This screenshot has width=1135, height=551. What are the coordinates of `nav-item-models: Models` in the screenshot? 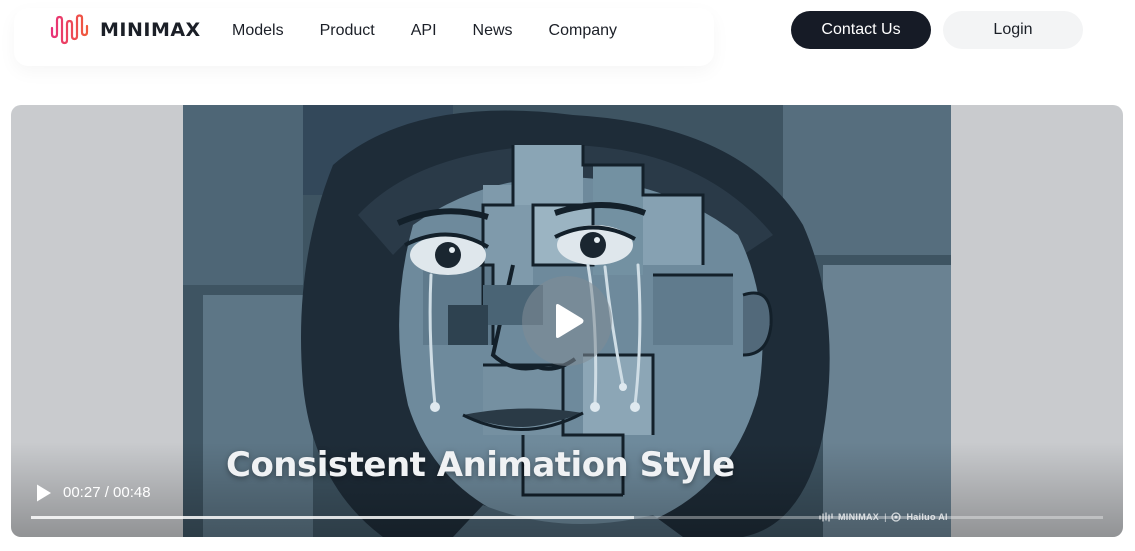 It's located at (258, 31).